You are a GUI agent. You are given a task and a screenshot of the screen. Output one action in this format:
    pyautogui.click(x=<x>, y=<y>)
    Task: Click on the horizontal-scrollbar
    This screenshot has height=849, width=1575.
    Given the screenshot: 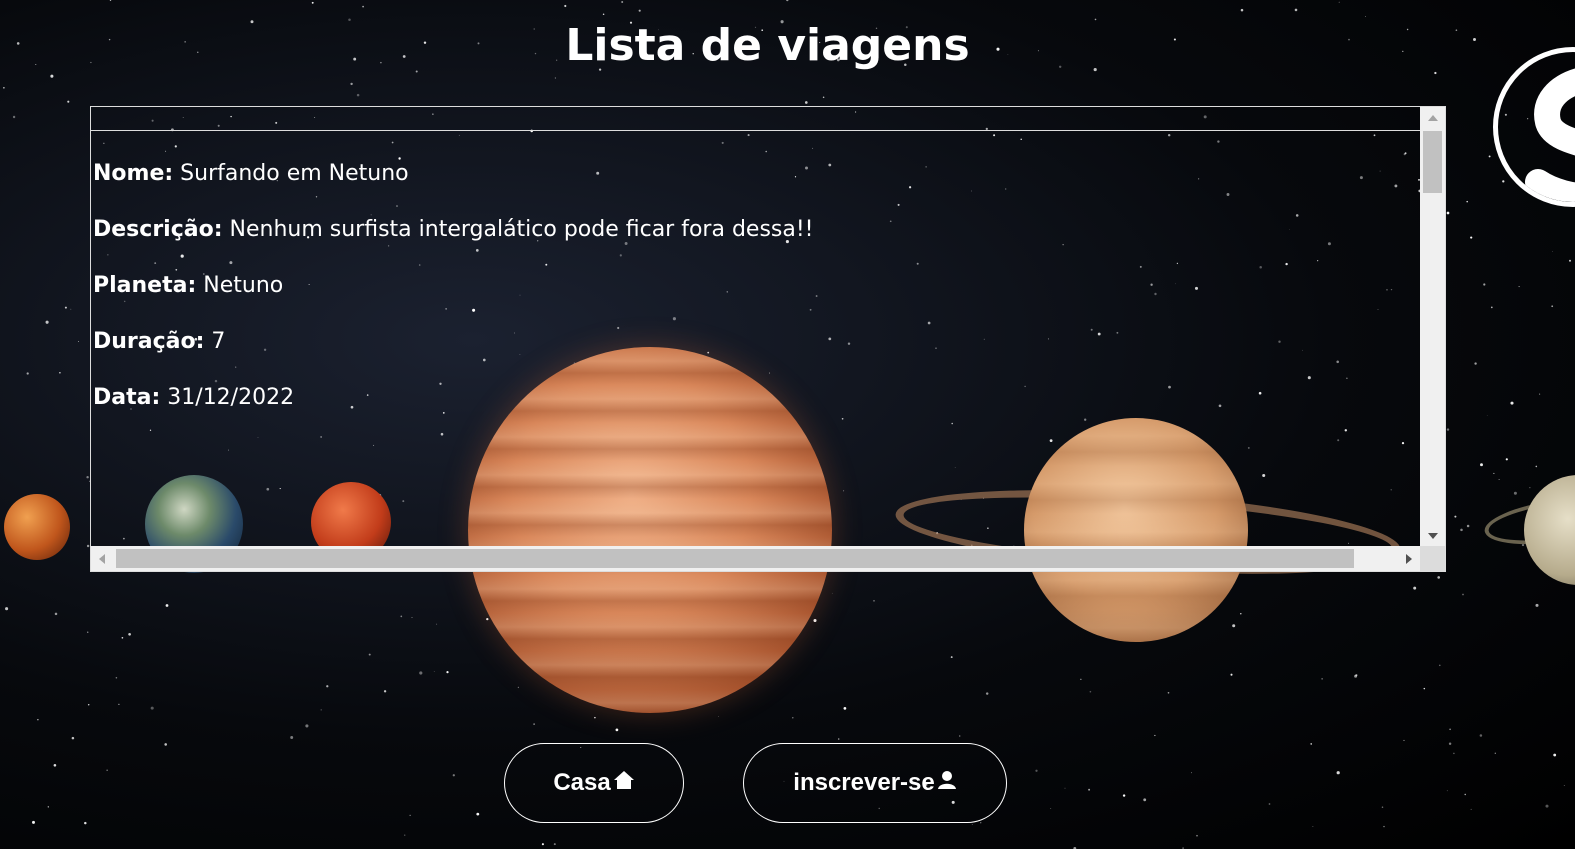 What is the action you would take?
    pyautogui.click(x=755, y=558)
    